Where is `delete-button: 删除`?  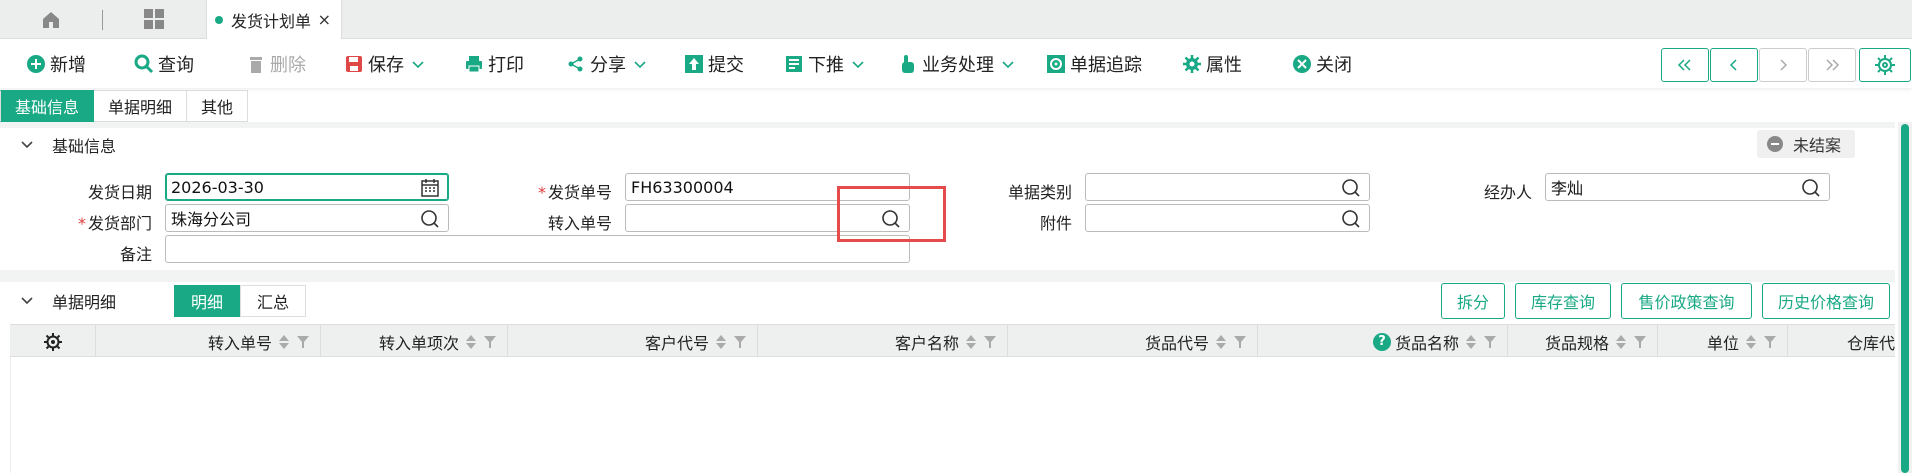 delete-button: 删除 is located at coordinates (276, 64).